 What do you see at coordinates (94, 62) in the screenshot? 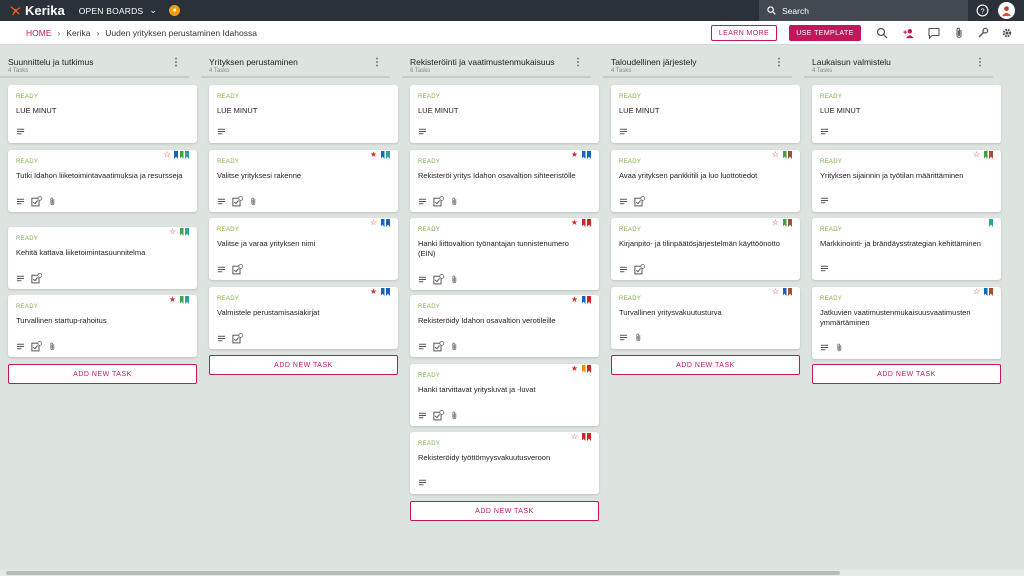
I see `column-header: Suunnittelu ja tutkimus 4 Tasks ⋮` at bounding box center [94, 62].